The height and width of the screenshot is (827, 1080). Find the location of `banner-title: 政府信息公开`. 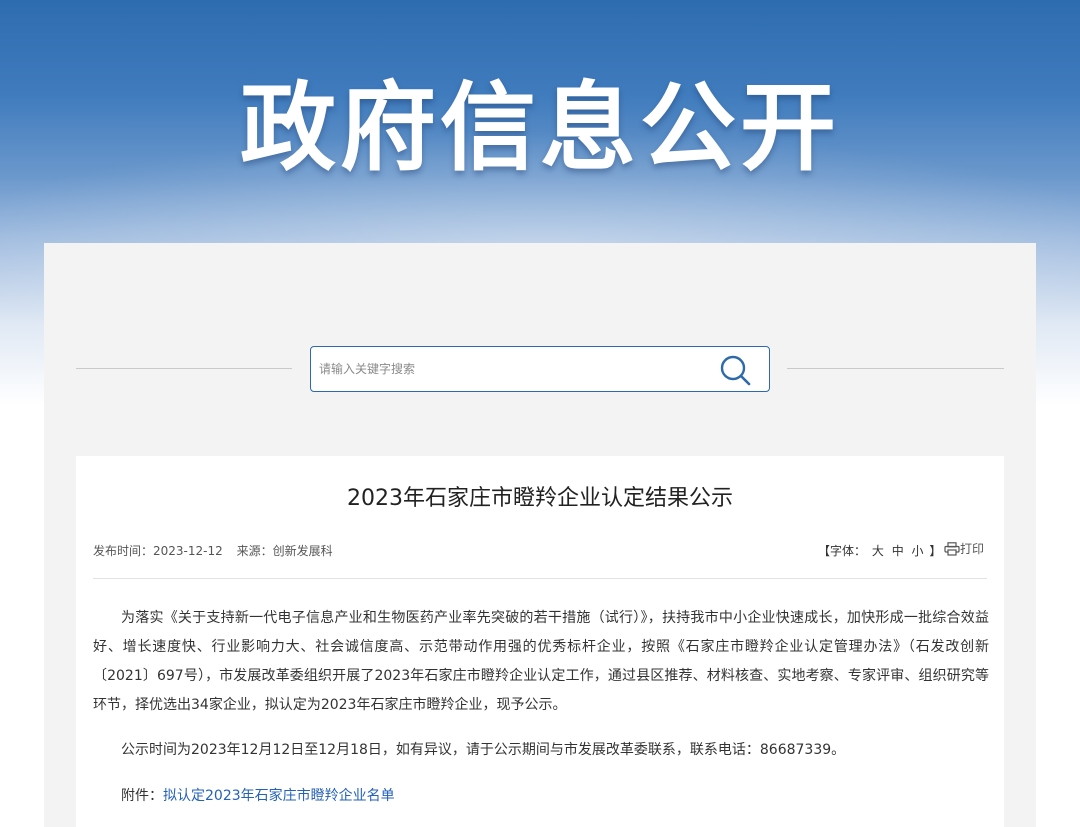

banner-title: 政府信息公开 is located at coordinates (540, 128).